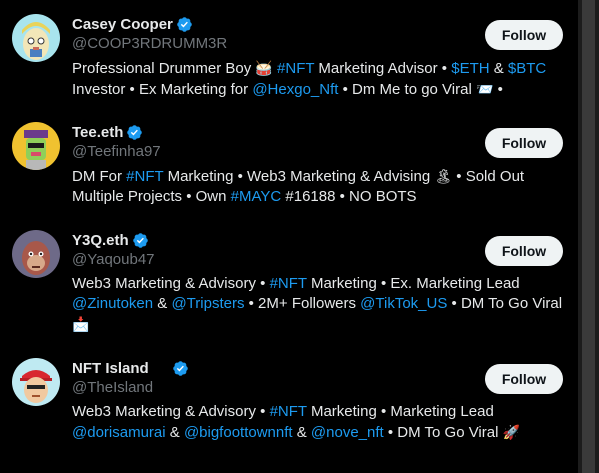 This screenshot has width=599, height=473. I want to click on scrollbar-thumb, so click(588, 236).